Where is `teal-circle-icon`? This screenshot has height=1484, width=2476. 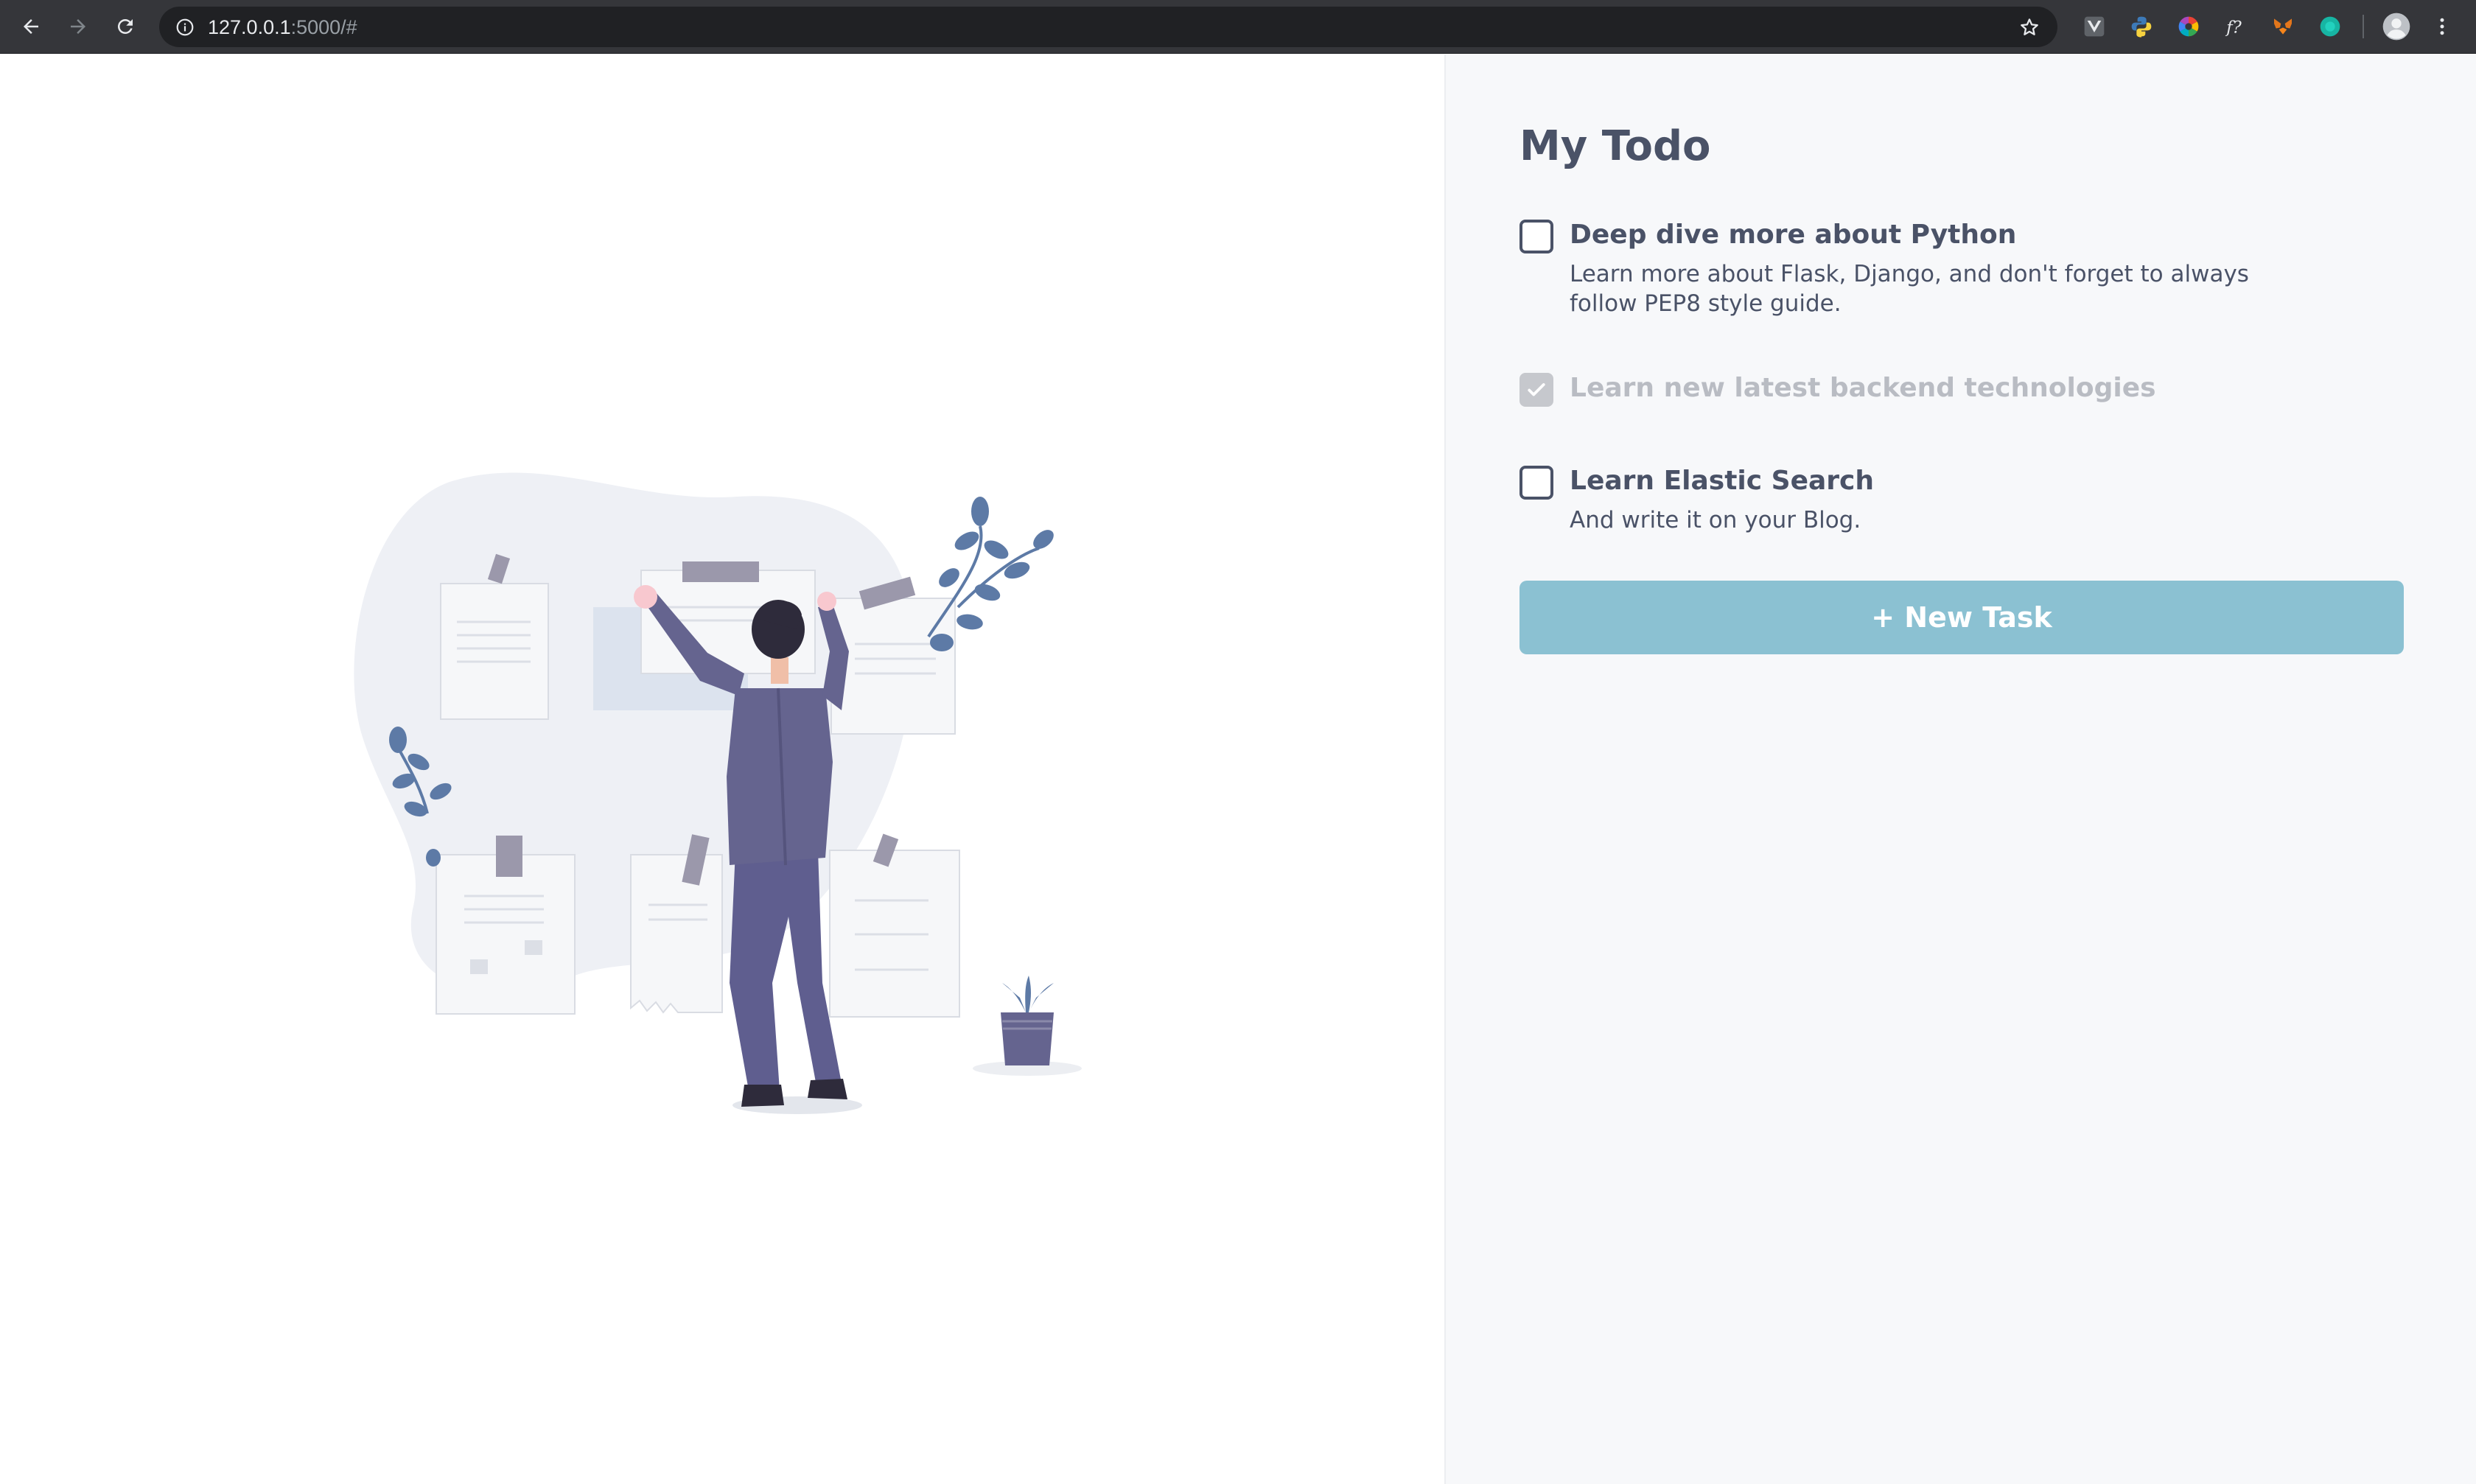
teal-circle-icon is located at coordinates (2330, 26).